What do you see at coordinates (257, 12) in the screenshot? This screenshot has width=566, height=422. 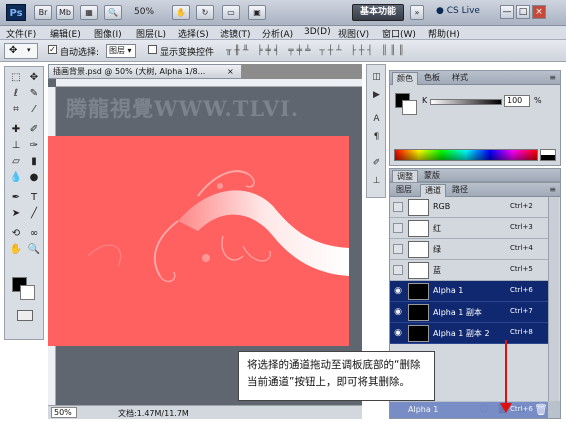 I see `screen-mode-button: ▣` at bounding box center [257, 12].